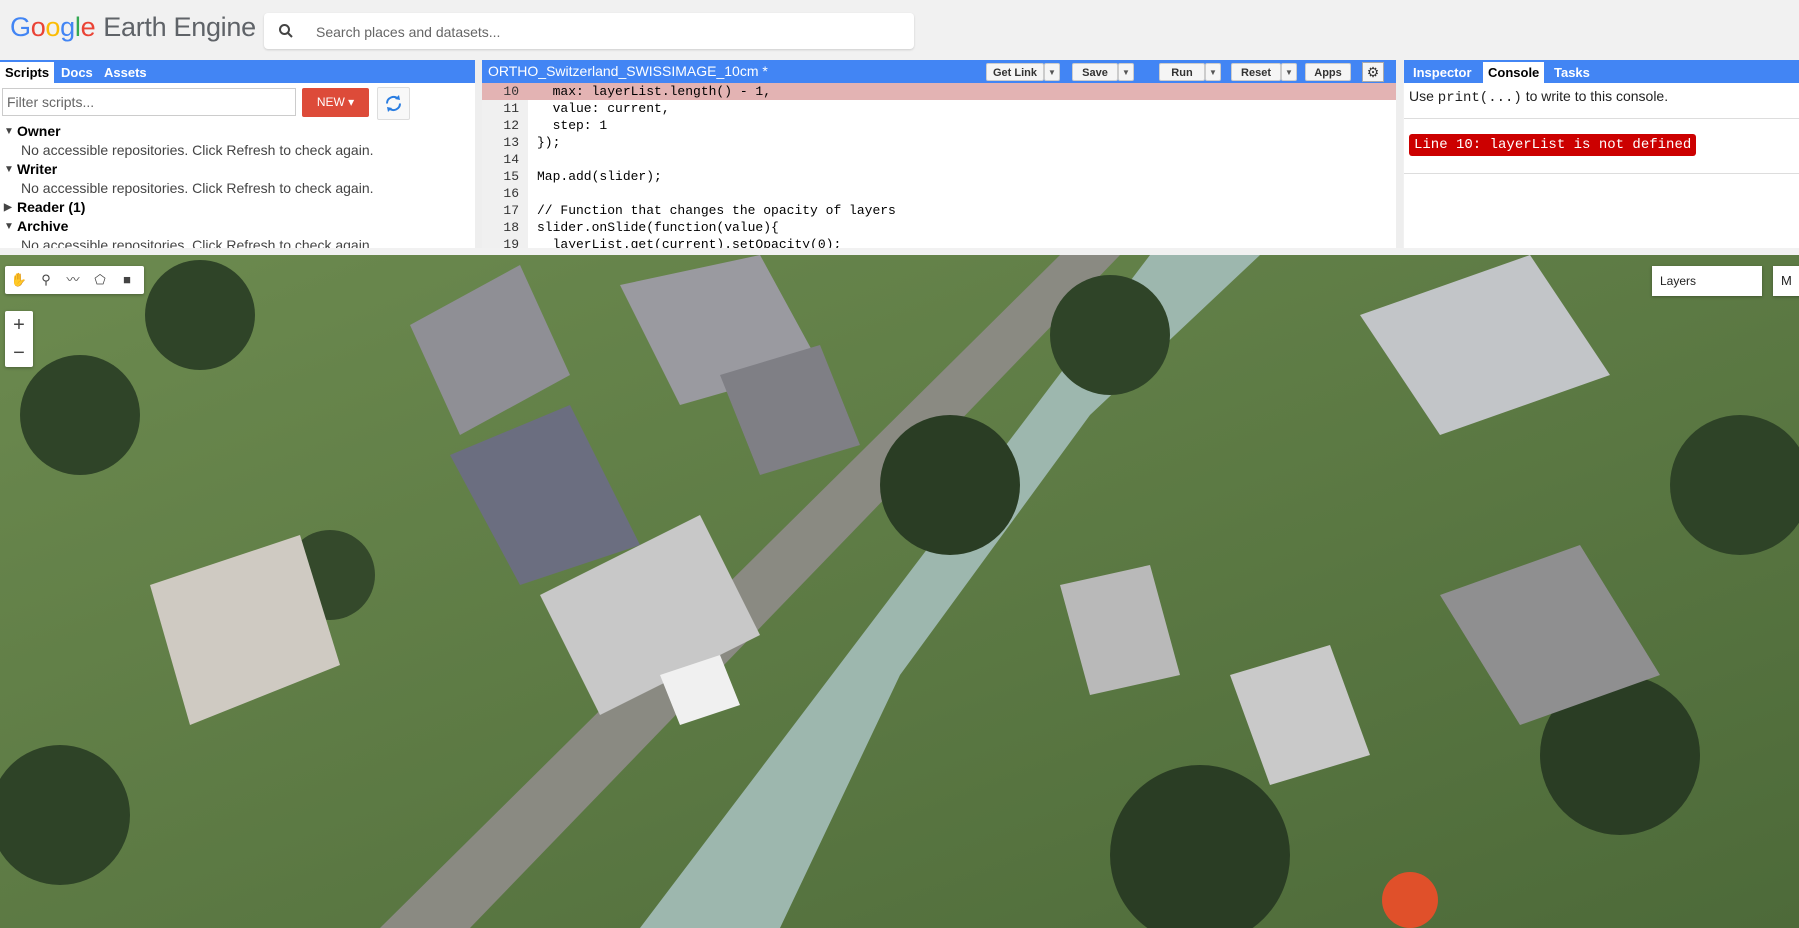  What do you see at coordinates (237, 71) in the screenshot?
I see `left-tab-bar: Scripts Docs Assets` at bounding box center [237, 71].